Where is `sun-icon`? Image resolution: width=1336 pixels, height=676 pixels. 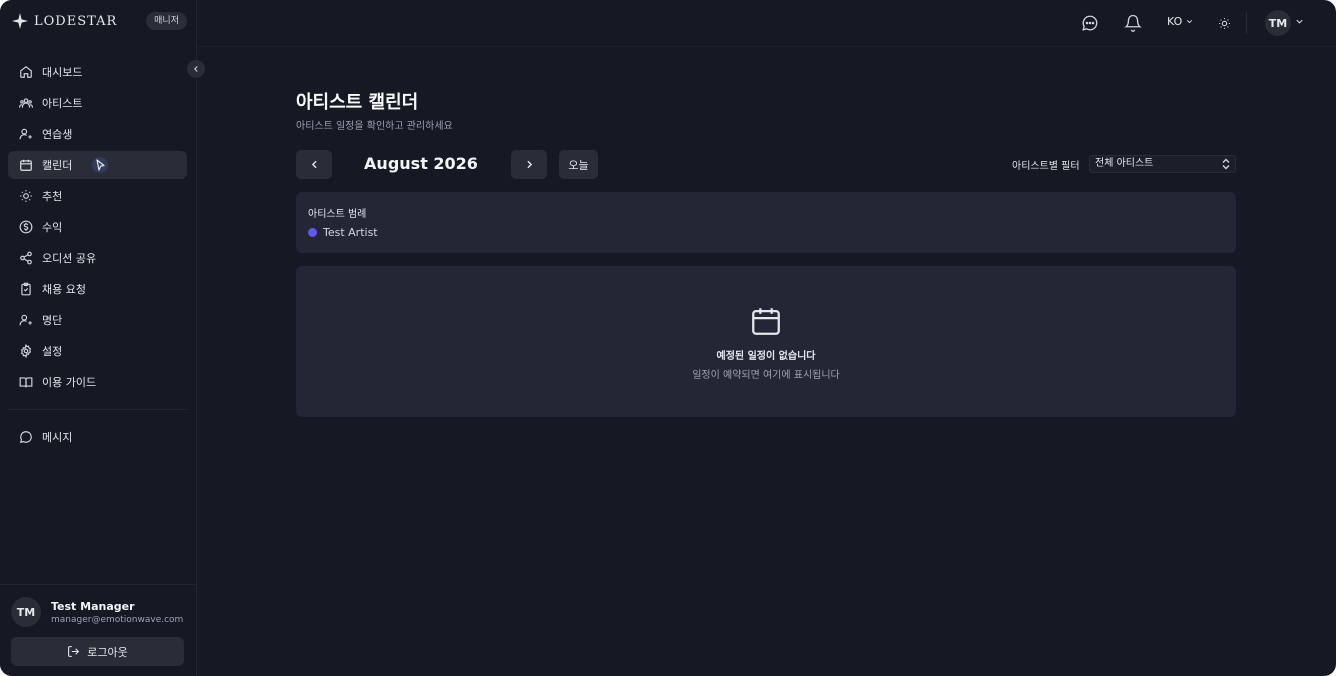 sun-icon is located at coordinates (1224, 23).